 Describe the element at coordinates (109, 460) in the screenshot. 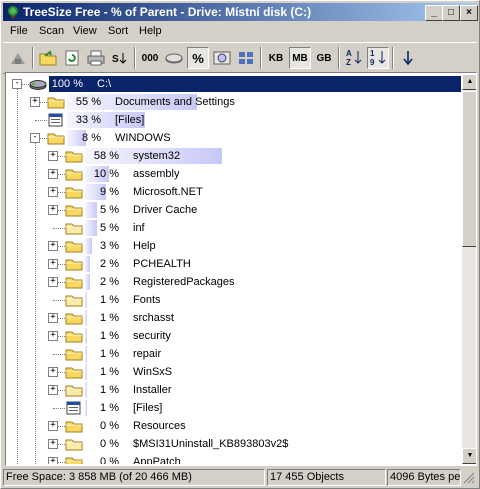

I see `percent-value: 0 %` at that location.